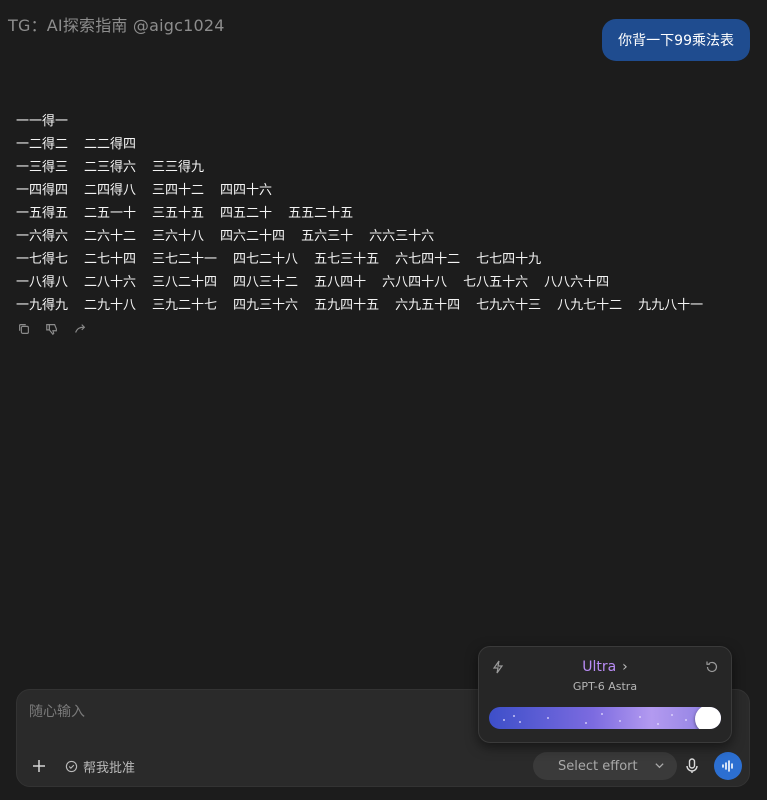  Describe the element at coordinates (110, 144) in the screenshot. I see `table-cell: 二二得四` at that location.